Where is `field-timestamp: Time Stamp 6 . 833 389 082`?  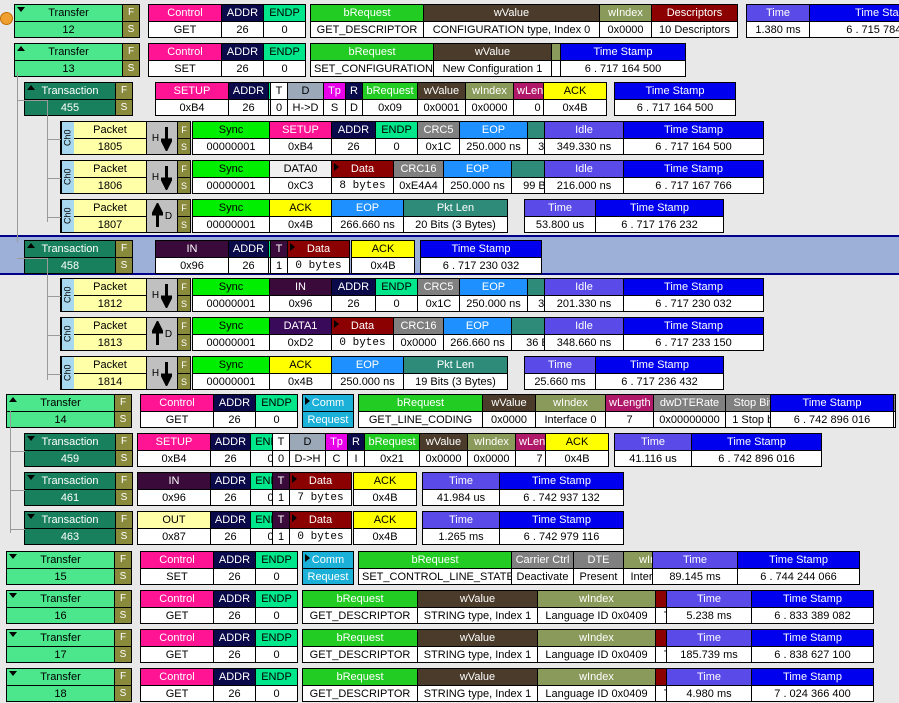
field-timestamp: Time Stamp 6 . 833 389 082 is located at coordinates (812, 607).